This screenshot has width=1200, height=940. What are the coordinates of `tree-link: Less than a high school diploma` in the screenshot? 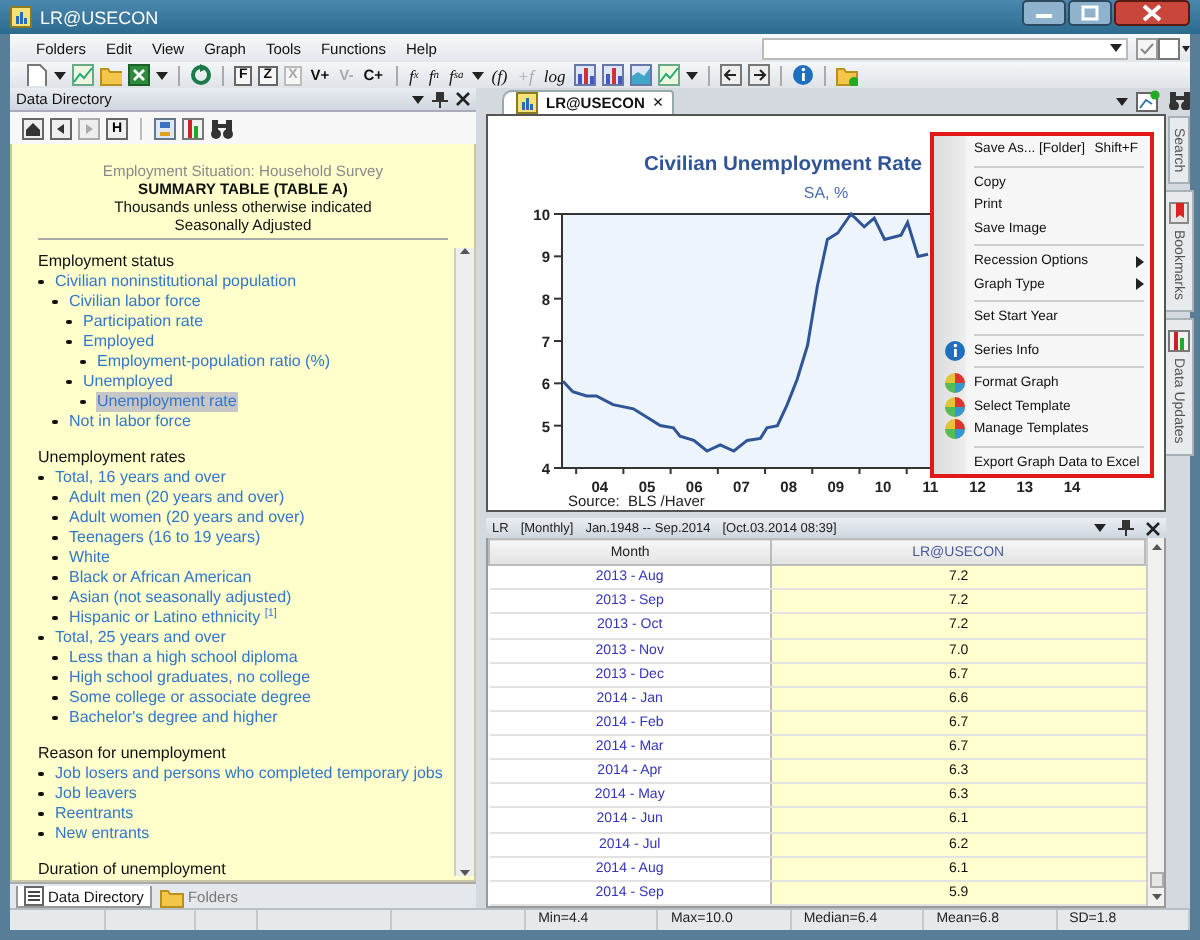 It's located at (183, 658).